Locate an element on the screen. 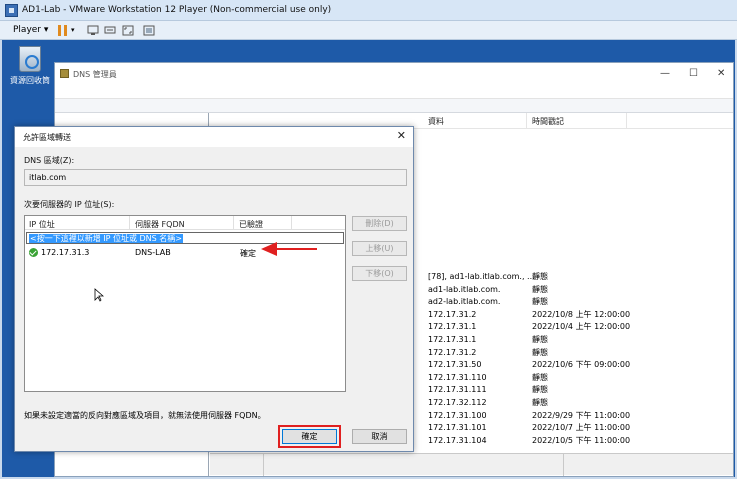  list-status-bar is located at coordinates (471, 464).